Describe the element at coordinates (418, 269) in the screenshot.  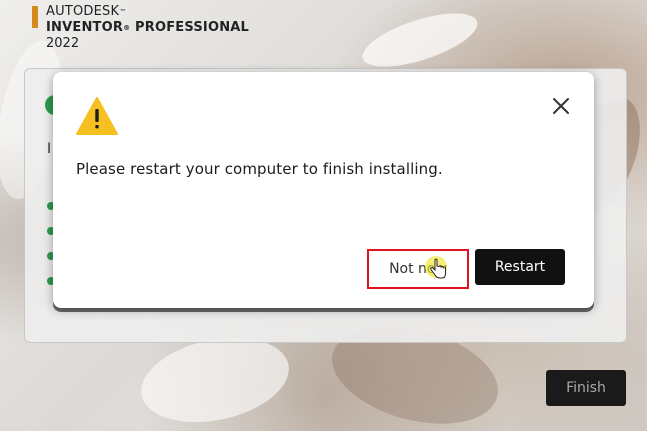
I see `not-now-button: Not now` at that location.